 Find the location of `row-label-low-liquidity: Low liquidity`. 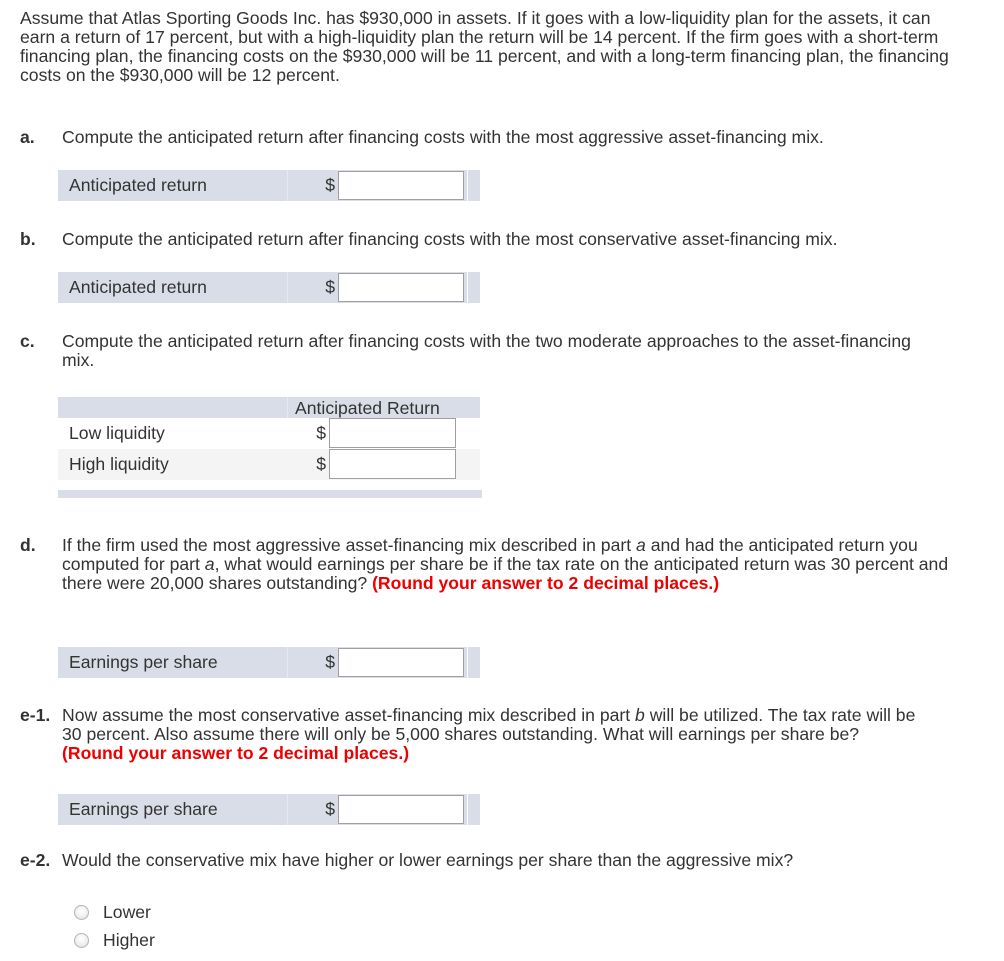

row-label-low-liquidity: Low liquidity is located at coordinates (117, 433).